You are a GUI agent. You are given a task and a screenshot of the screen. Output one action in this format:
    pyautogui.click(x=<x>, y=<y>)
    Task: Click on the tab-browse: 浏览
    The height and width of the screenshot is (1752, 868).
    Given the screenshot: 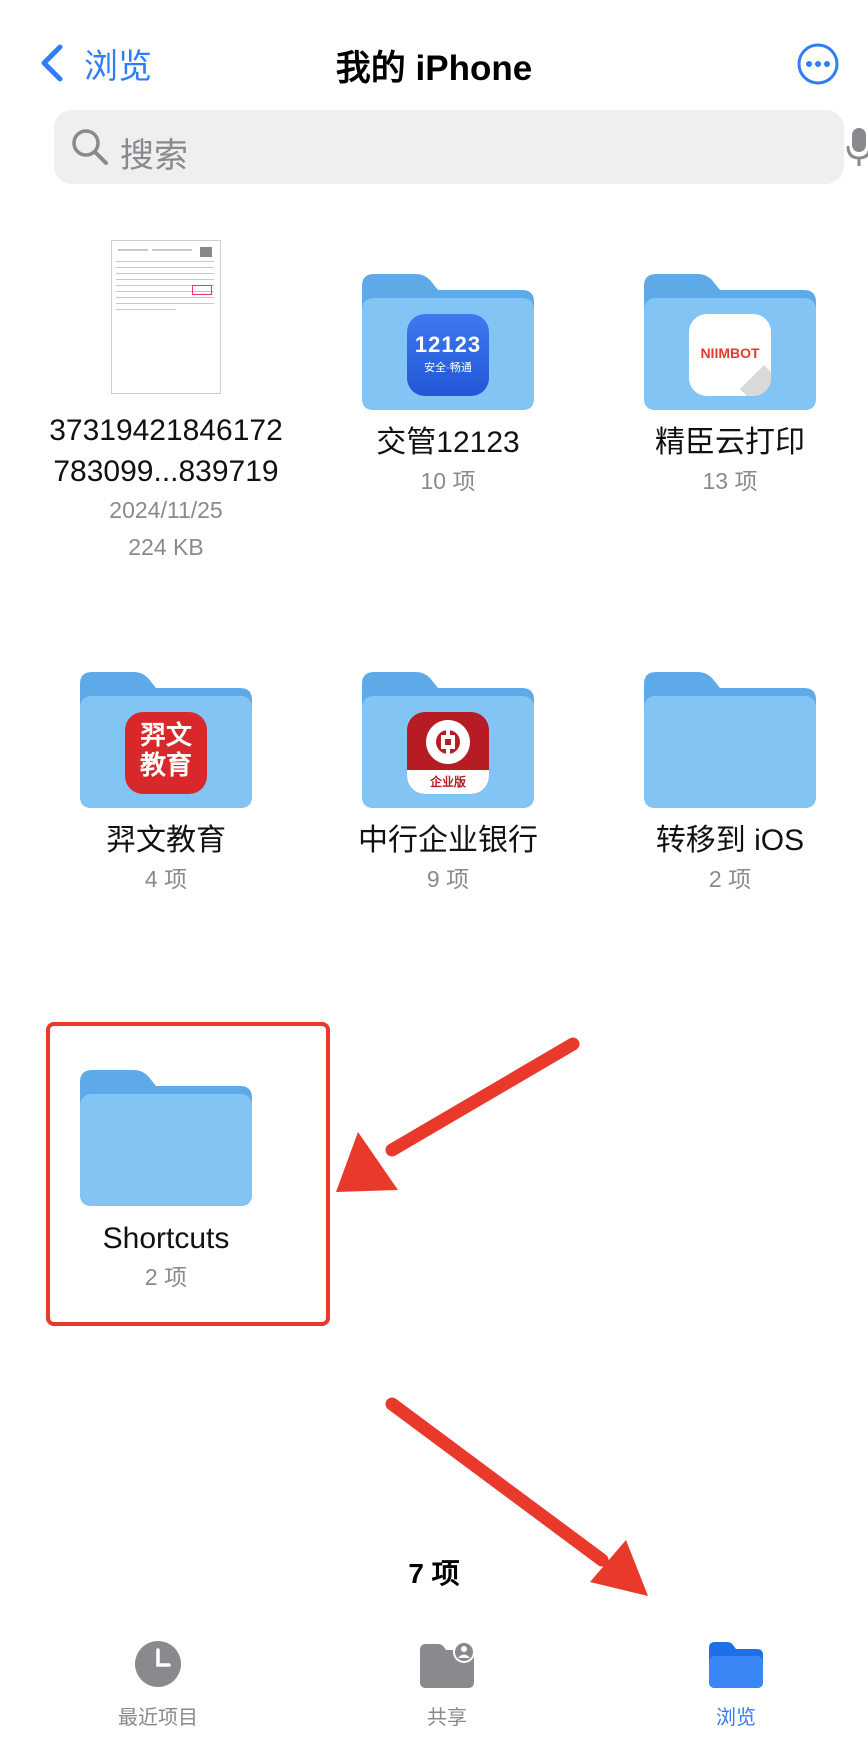 What is the action you would take?
    pyautogui.click(x=736, y=1685)
    